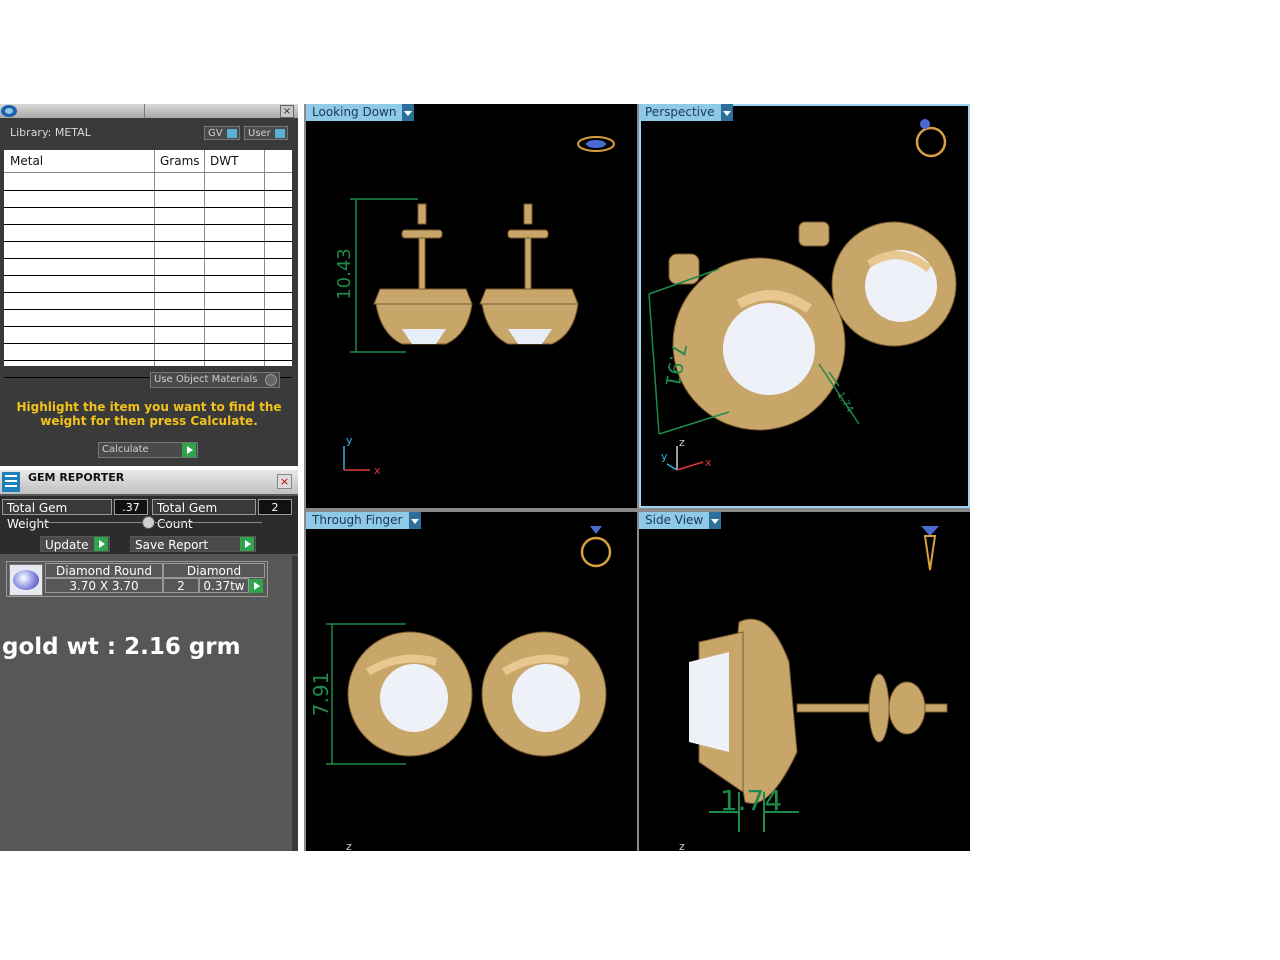 The image size is (1280, 960). I want to click on column-dwt: DWT, so click(224, 161).